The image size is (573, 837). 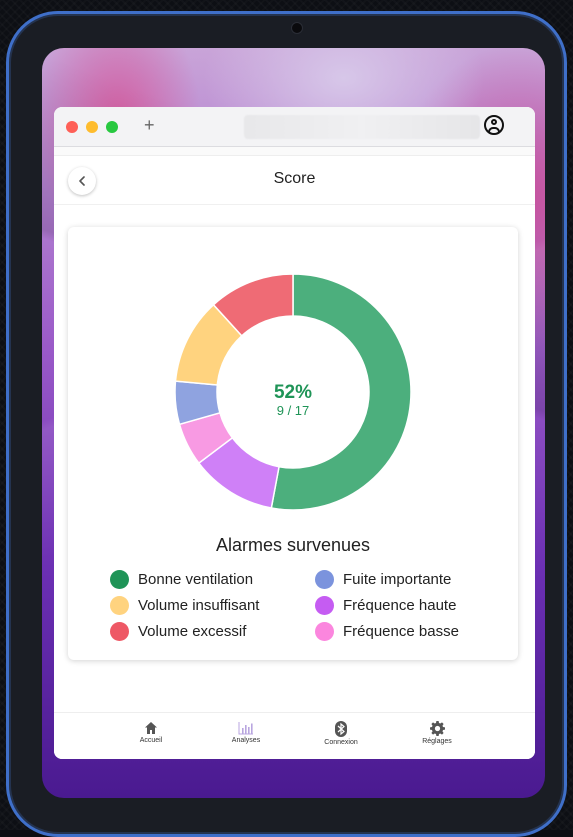 What do you see at coordinates (293, 410) in the screenshot?
I see `score-fraction: 9 / 17` at bounding box center [293, 410].